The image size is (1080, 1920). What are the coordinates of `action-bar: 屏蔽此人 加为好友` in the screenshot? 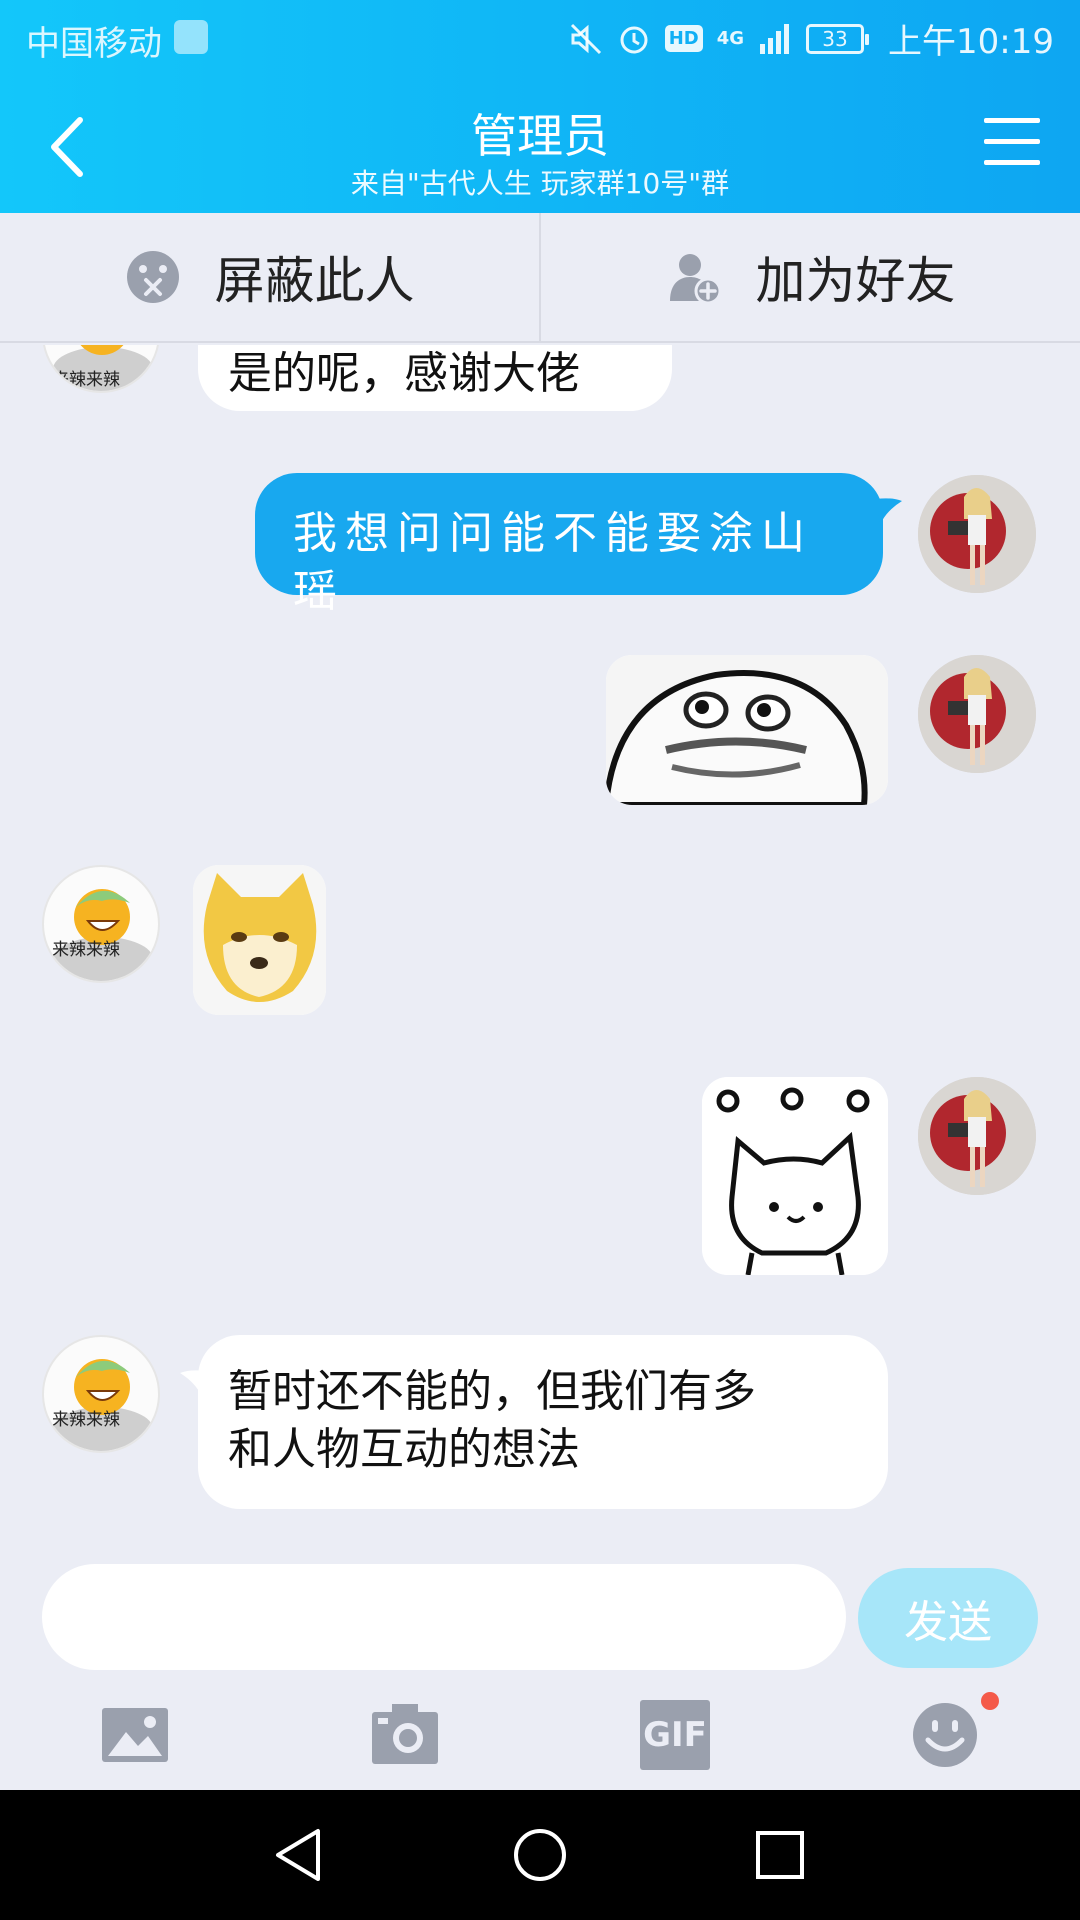 It's located at (540, 278).